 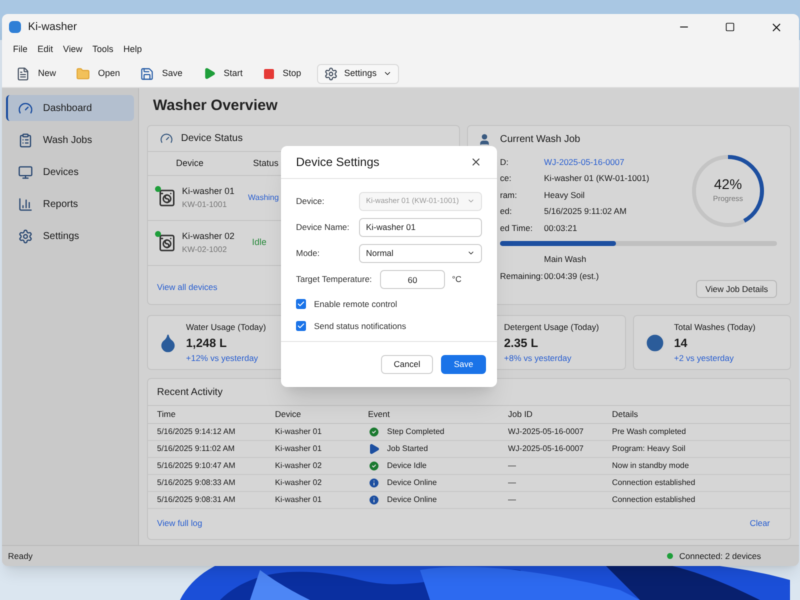 I want to click on job-id-link: WJ-2025-05-16-0007, so click(x=584, y=162).